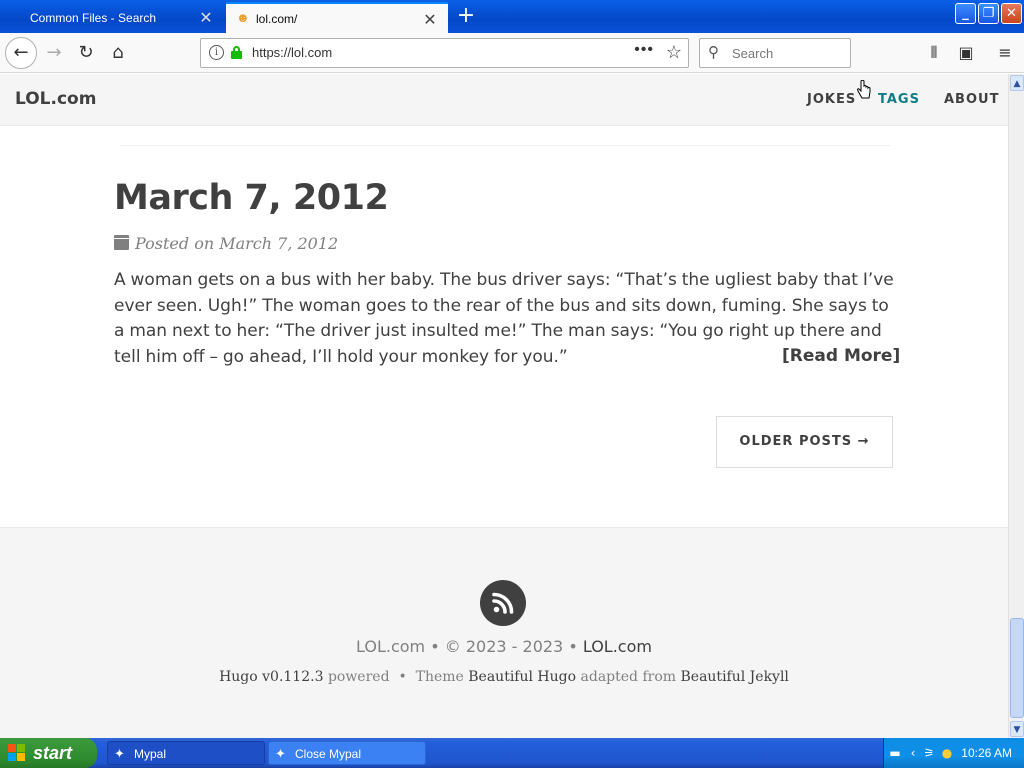 The width and height of the screenshot is (1024, 768). What do you see at coordinates (292, 52) in the screenshot?
I see `url-text: https://lol.com` at bounding box center [292, 52].